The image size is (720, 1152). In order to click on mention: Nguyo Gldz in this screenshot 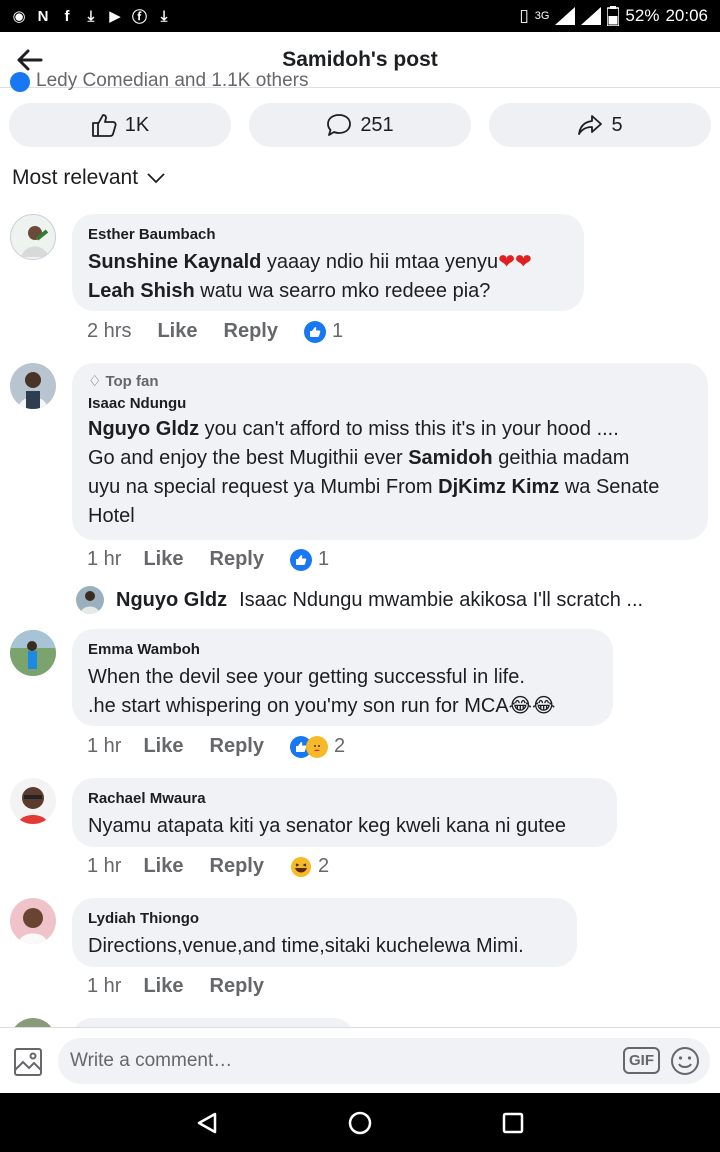, I will do `click(143, 429)`.